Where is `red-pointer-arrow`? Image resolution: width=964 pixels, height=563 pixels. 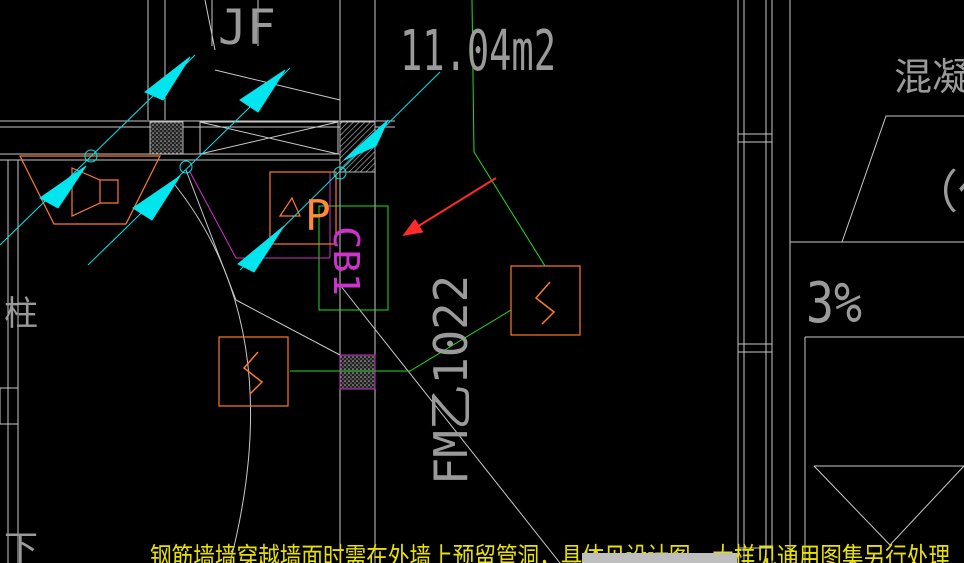 red-pointer-arrow is located at coordinates (449, 207).